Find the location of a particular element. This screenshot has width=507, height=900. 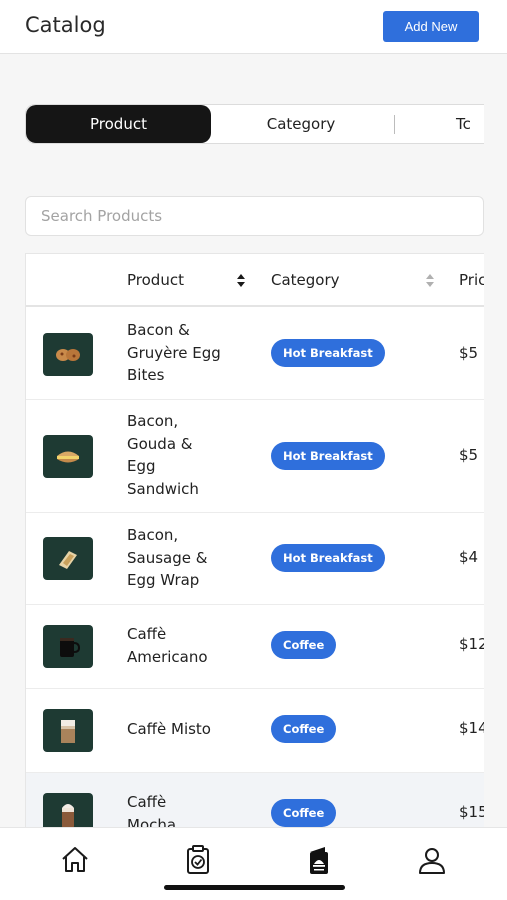

segment-divider is located at coordinates (394, 124).